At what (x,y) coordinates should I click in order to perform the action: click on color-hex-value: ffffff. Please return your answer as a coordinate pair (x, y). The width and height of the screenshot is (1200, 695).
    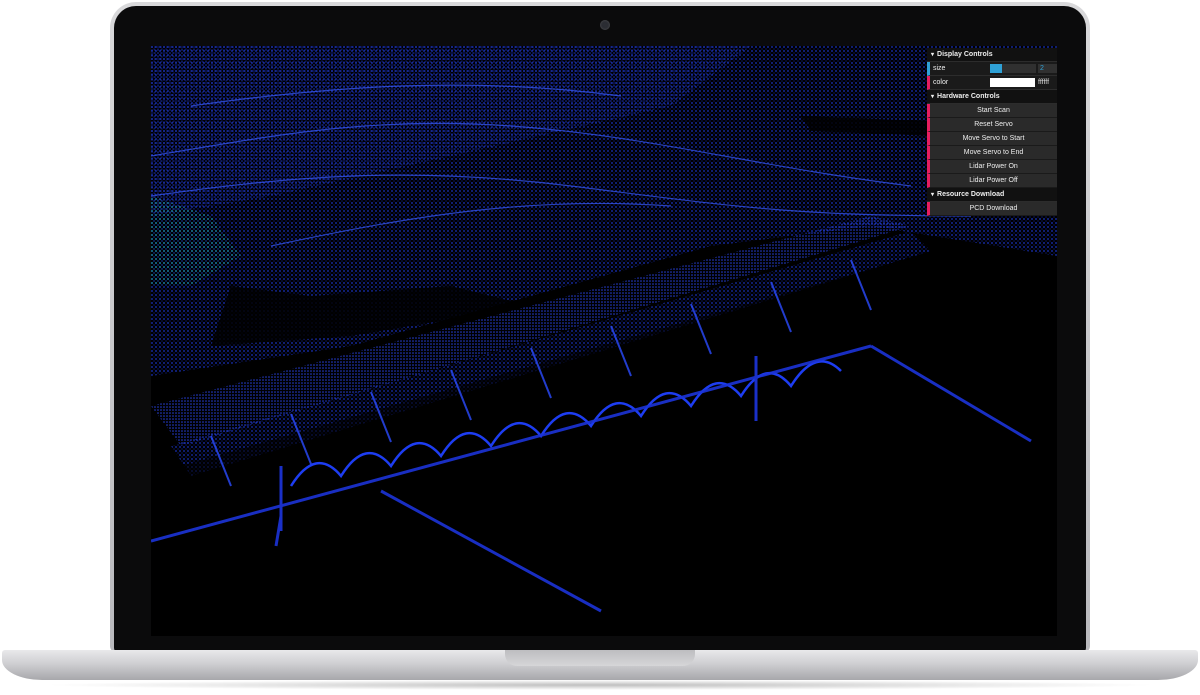
    Looking at the image, I should click on (1043, 82).